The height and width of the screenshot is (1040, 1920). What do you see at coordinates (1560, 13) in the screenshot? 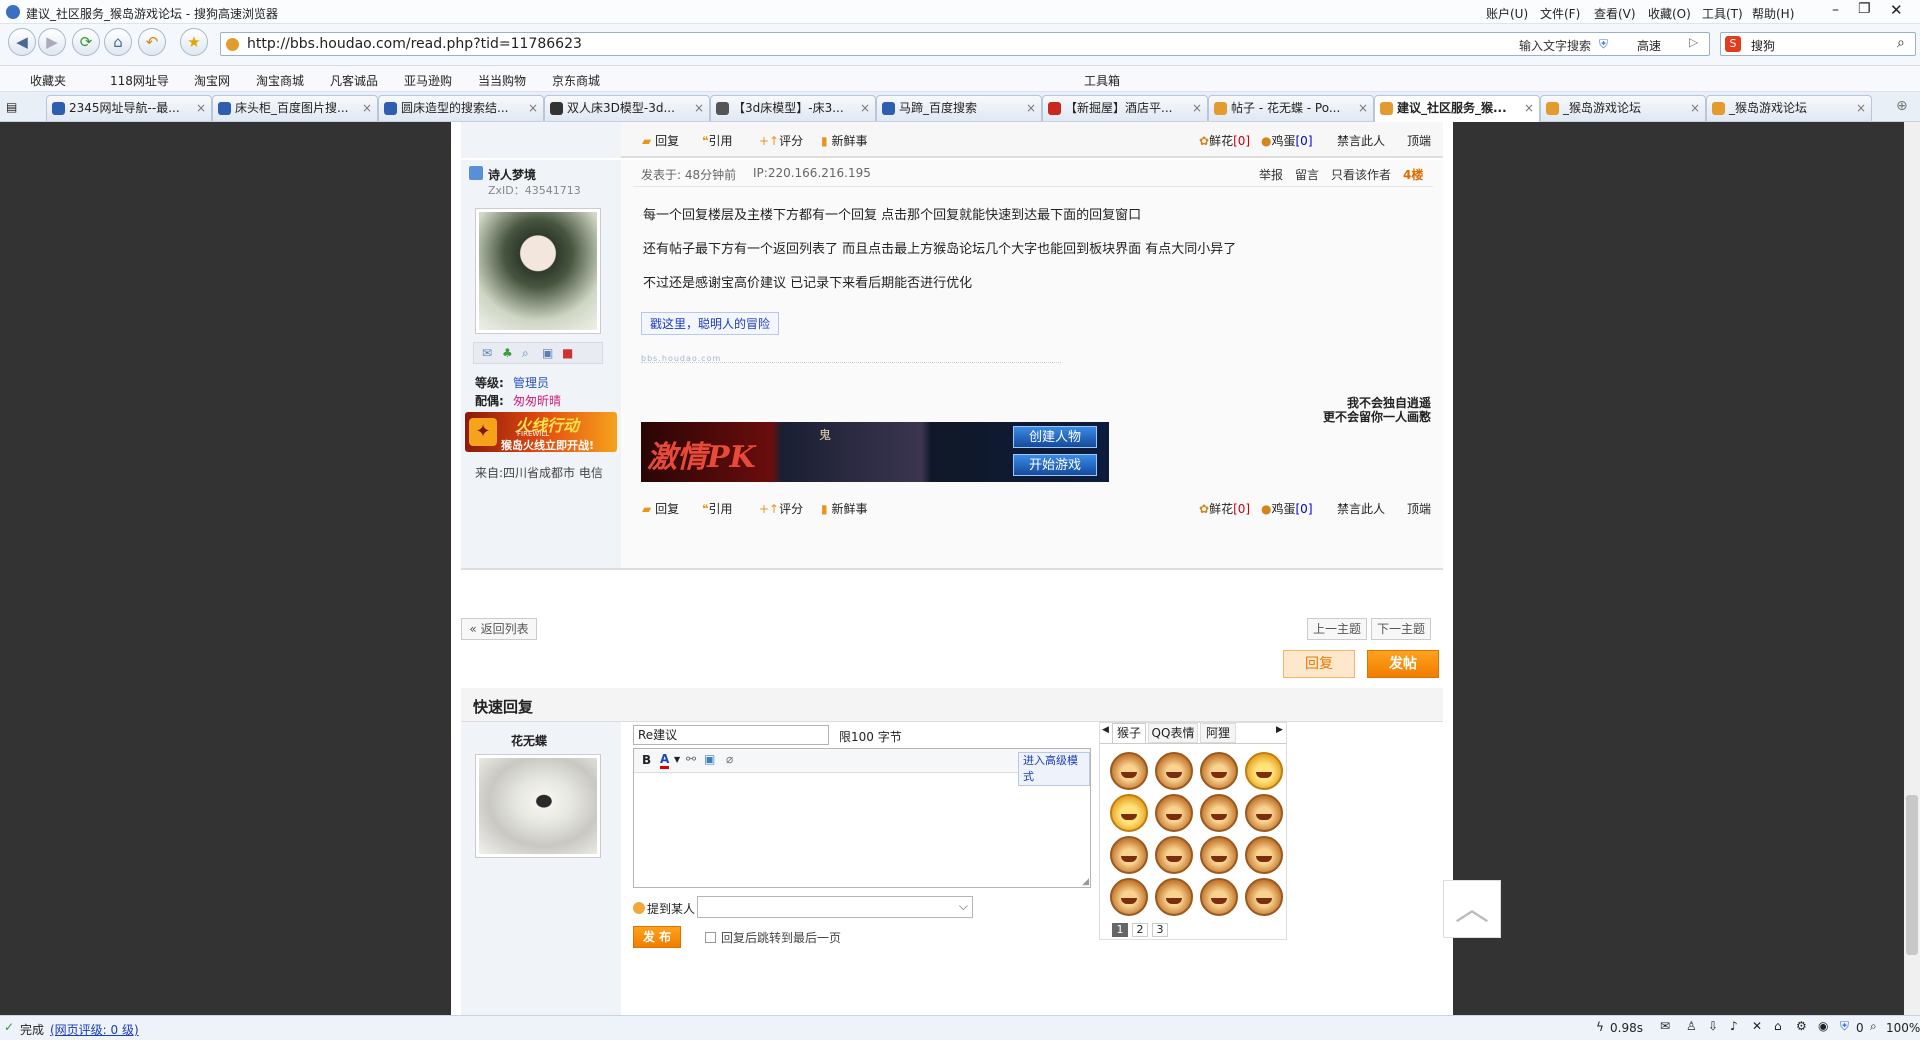
I see `menu-file: 文件(F)` at bounding box center [1560, 13].